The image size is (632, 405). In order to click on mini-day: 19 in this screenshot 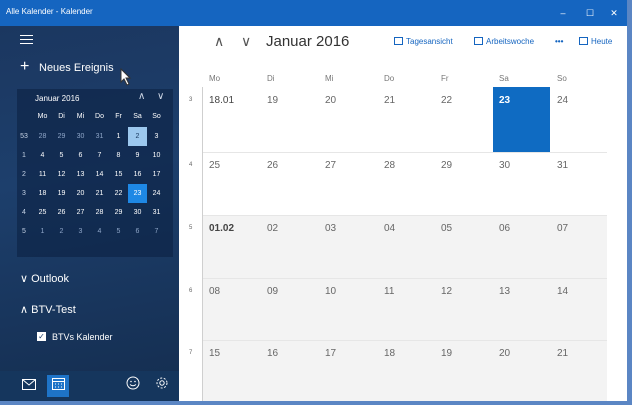, I will do `click(61, 193)`.